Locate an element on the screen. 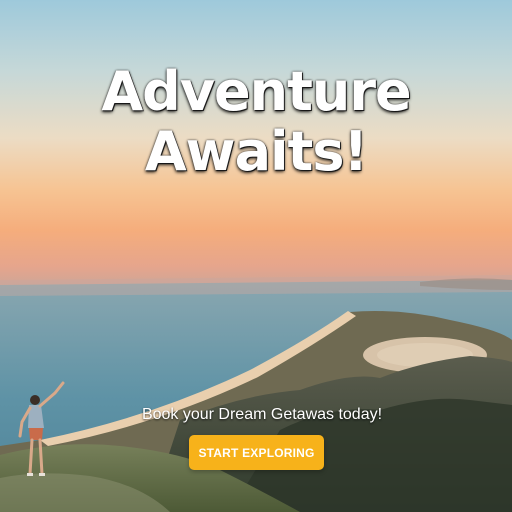 The width and height of the screenshot is (512, 512). tagline: Book your Dream Getawas today! is located at coordinates (262, 414).